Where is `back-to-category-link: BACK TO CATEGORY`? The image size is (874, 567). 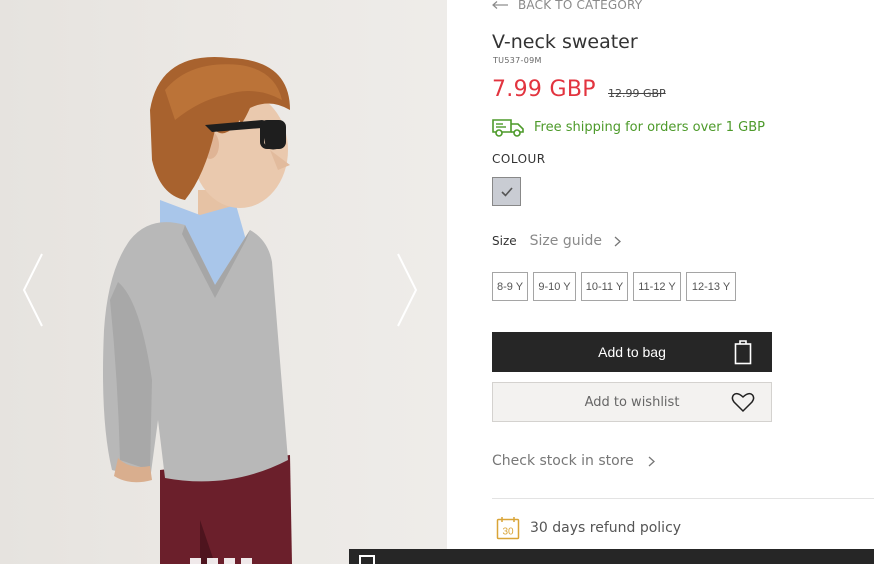
back-to-category-link: BACK TO CATEGORY is located at coordinates (567, 6).